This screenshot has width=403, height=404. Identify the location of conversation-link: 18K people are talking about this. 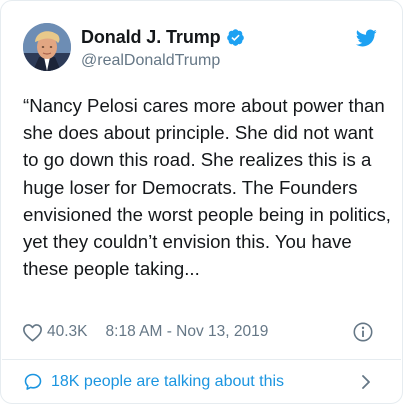
(203, 382).